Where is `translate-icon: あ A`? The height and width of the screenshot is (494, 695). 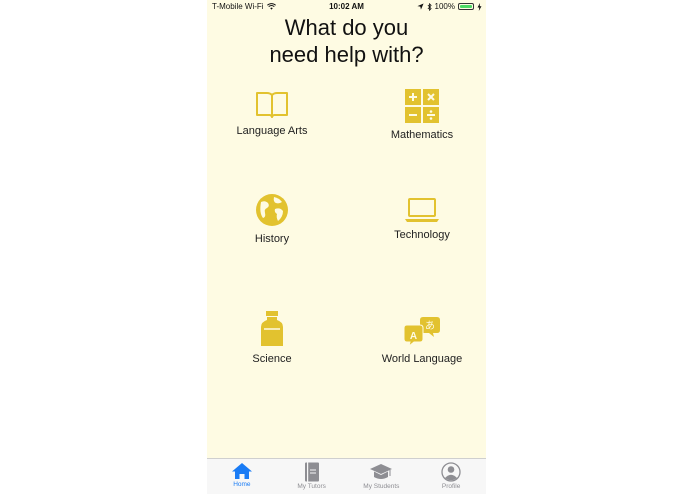 translate-icon: あ A is located at coordinates (421, 332).